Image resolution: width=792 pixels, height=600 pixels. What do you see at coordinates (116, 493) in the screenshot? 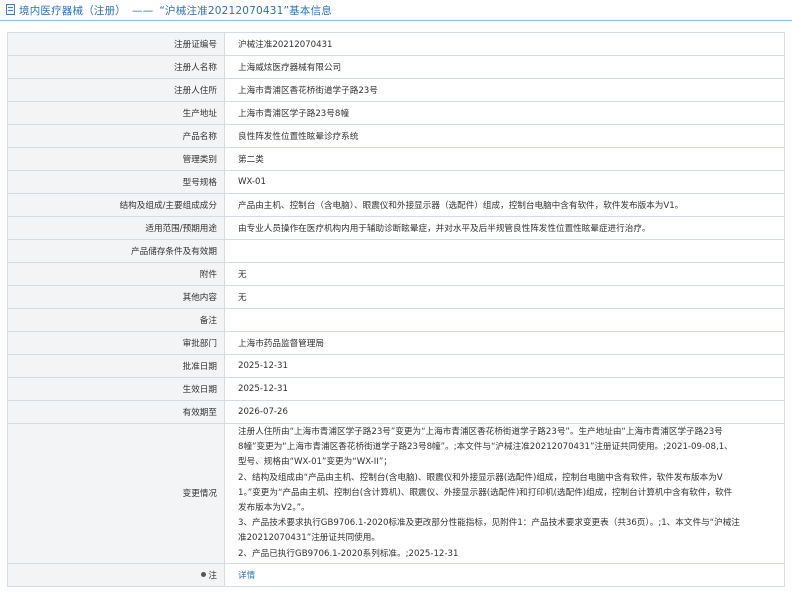
I see `field-label: 变更情况` at bounding box center [116, 493].